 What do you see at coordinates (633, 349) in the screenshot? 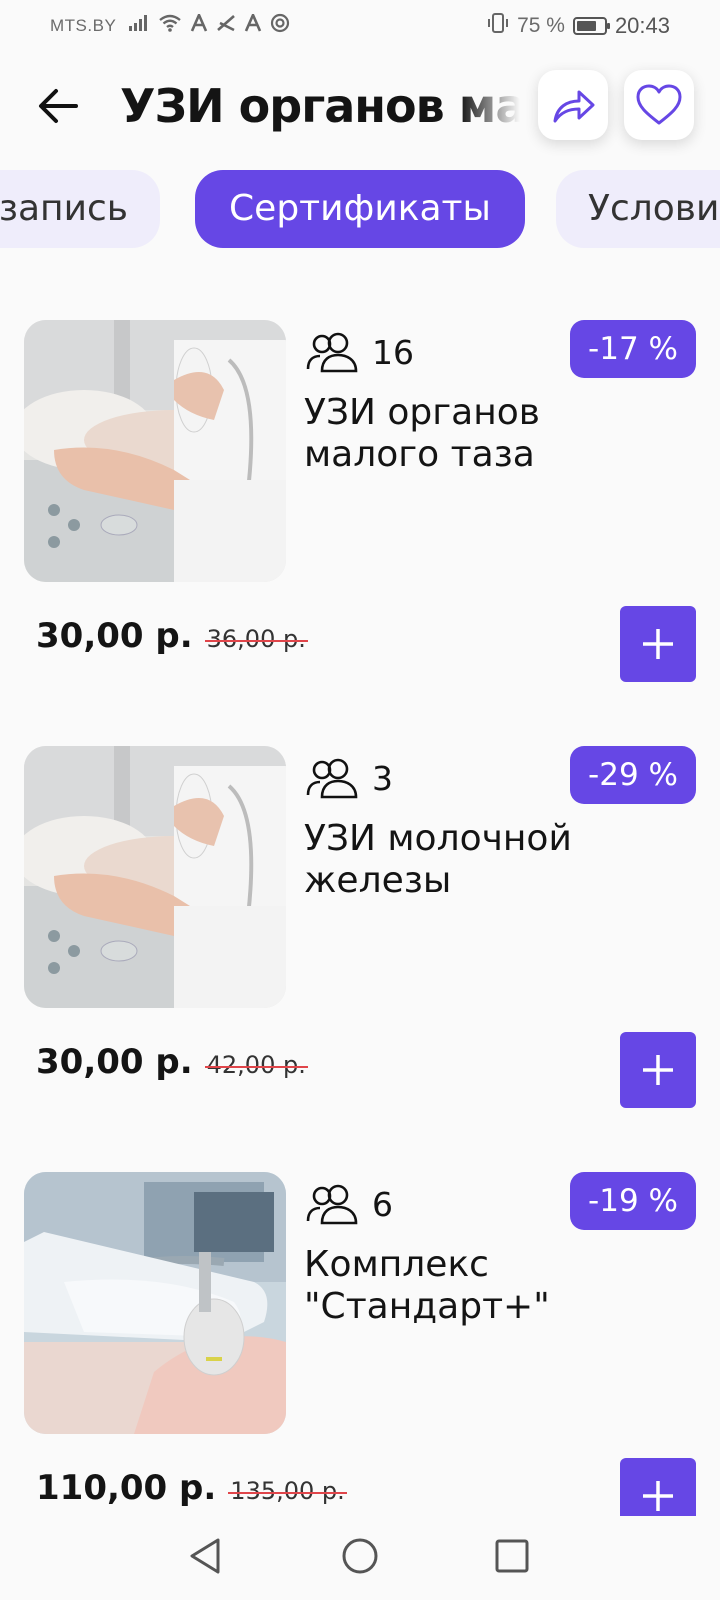
I see `discount-badge: -17 %` at bounding box center [633, 349].